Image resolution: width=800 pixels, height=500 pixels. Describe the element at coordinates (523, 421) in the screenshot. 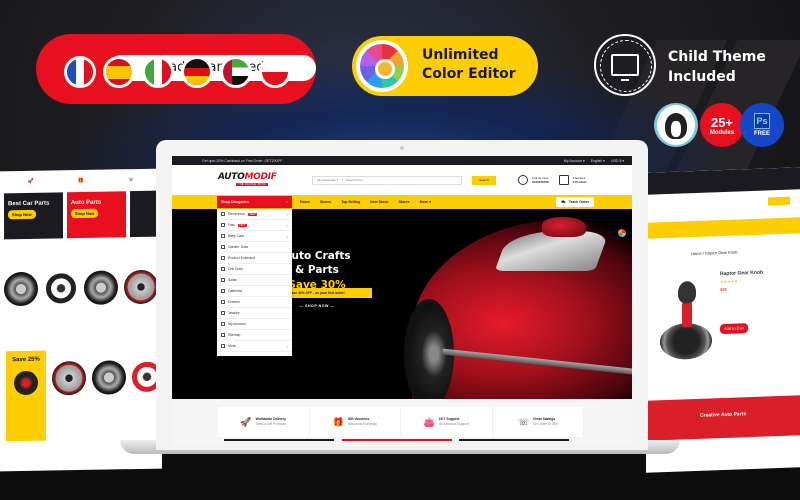

I see `feature-icon: ☏` at that location.